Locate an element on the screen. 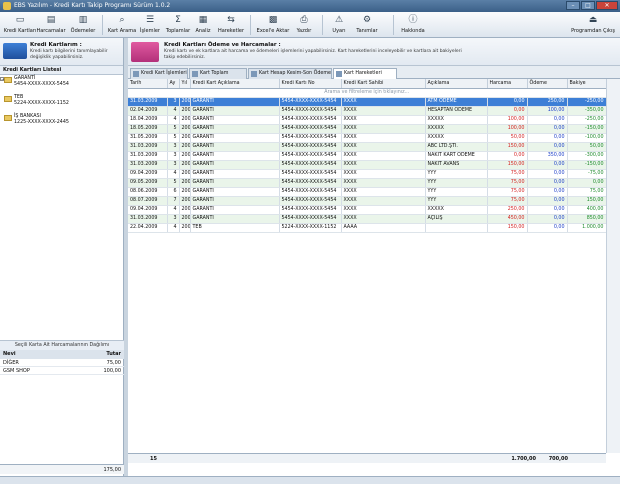 This screenshot has width=620, height=484. col-kk-sahibi: Kredi Kart Sahibi is located at coordinates (383, 84).